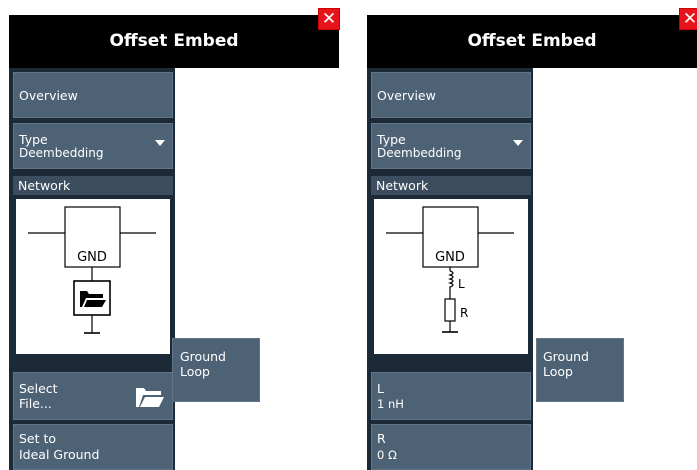 This screenshot has width=697, height=470. What do you see at coordinates (380, 388) in the screenshot?
I see `l-label: L` at bounding box center [380, 388].